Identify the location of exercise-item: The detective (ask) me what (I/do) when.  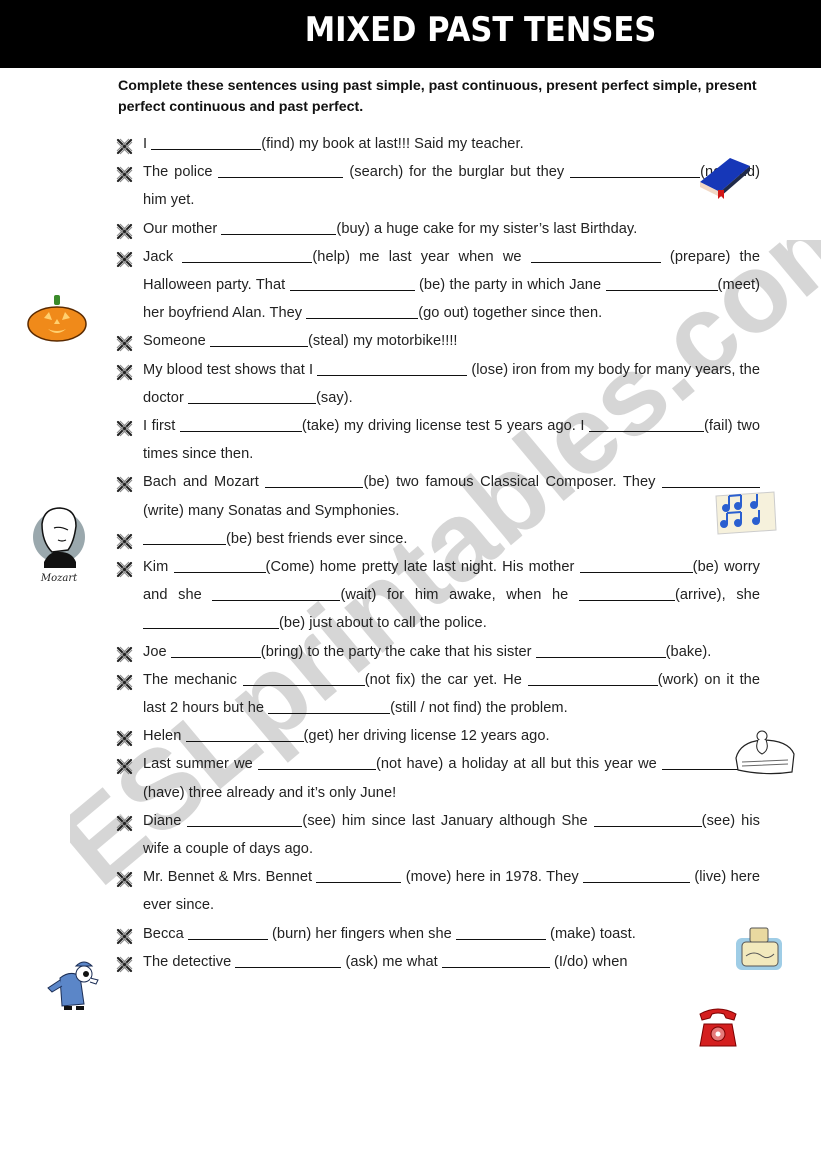
(438, 962).